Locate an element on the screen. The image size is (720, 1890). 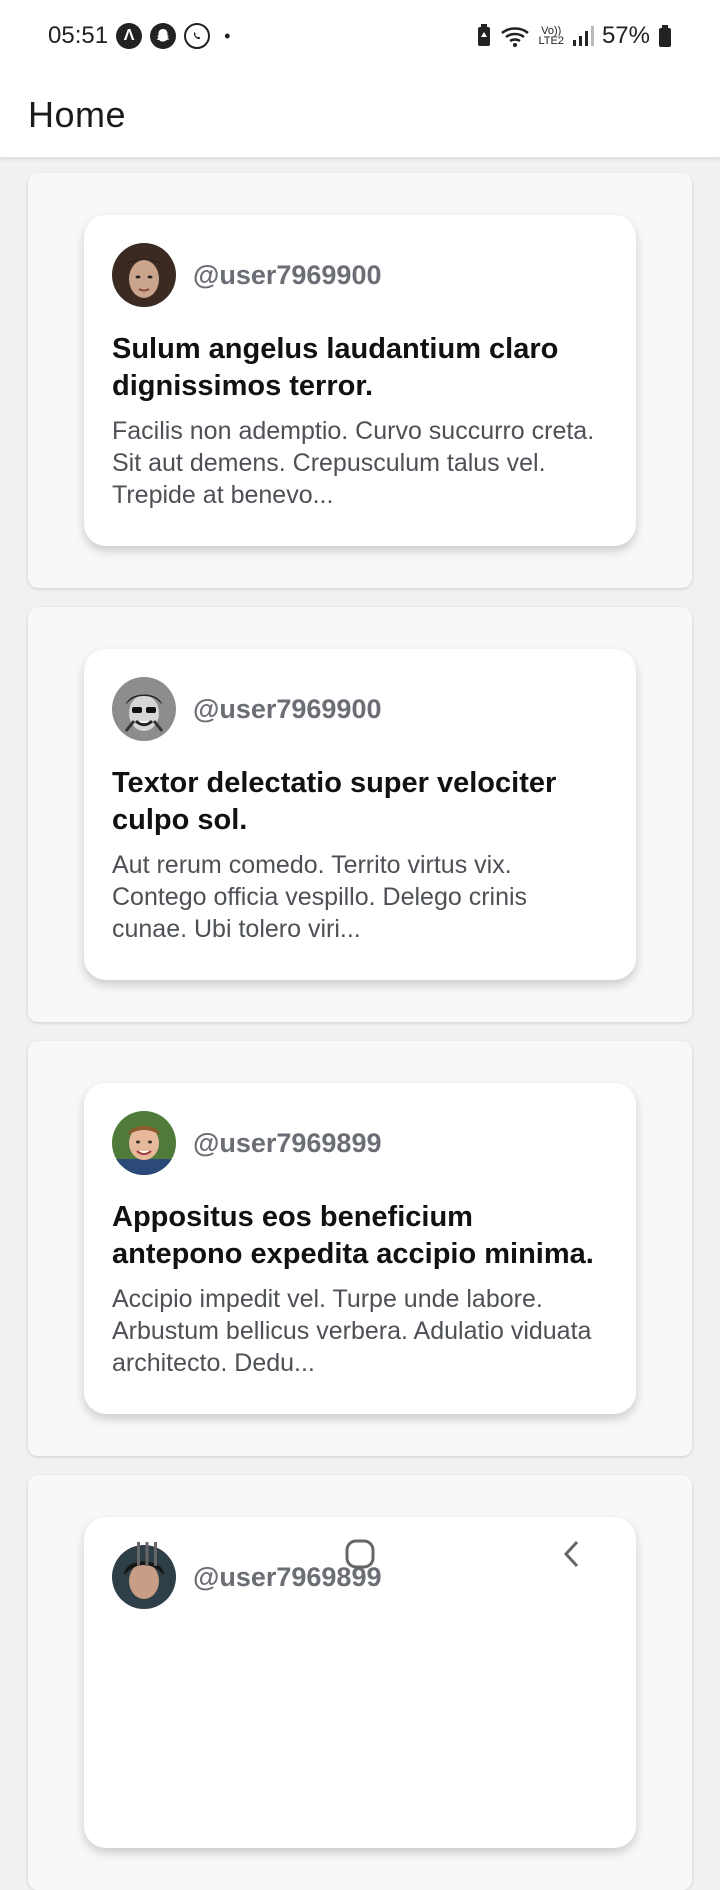
app-bar: Home is located at coordinates (360, 115).